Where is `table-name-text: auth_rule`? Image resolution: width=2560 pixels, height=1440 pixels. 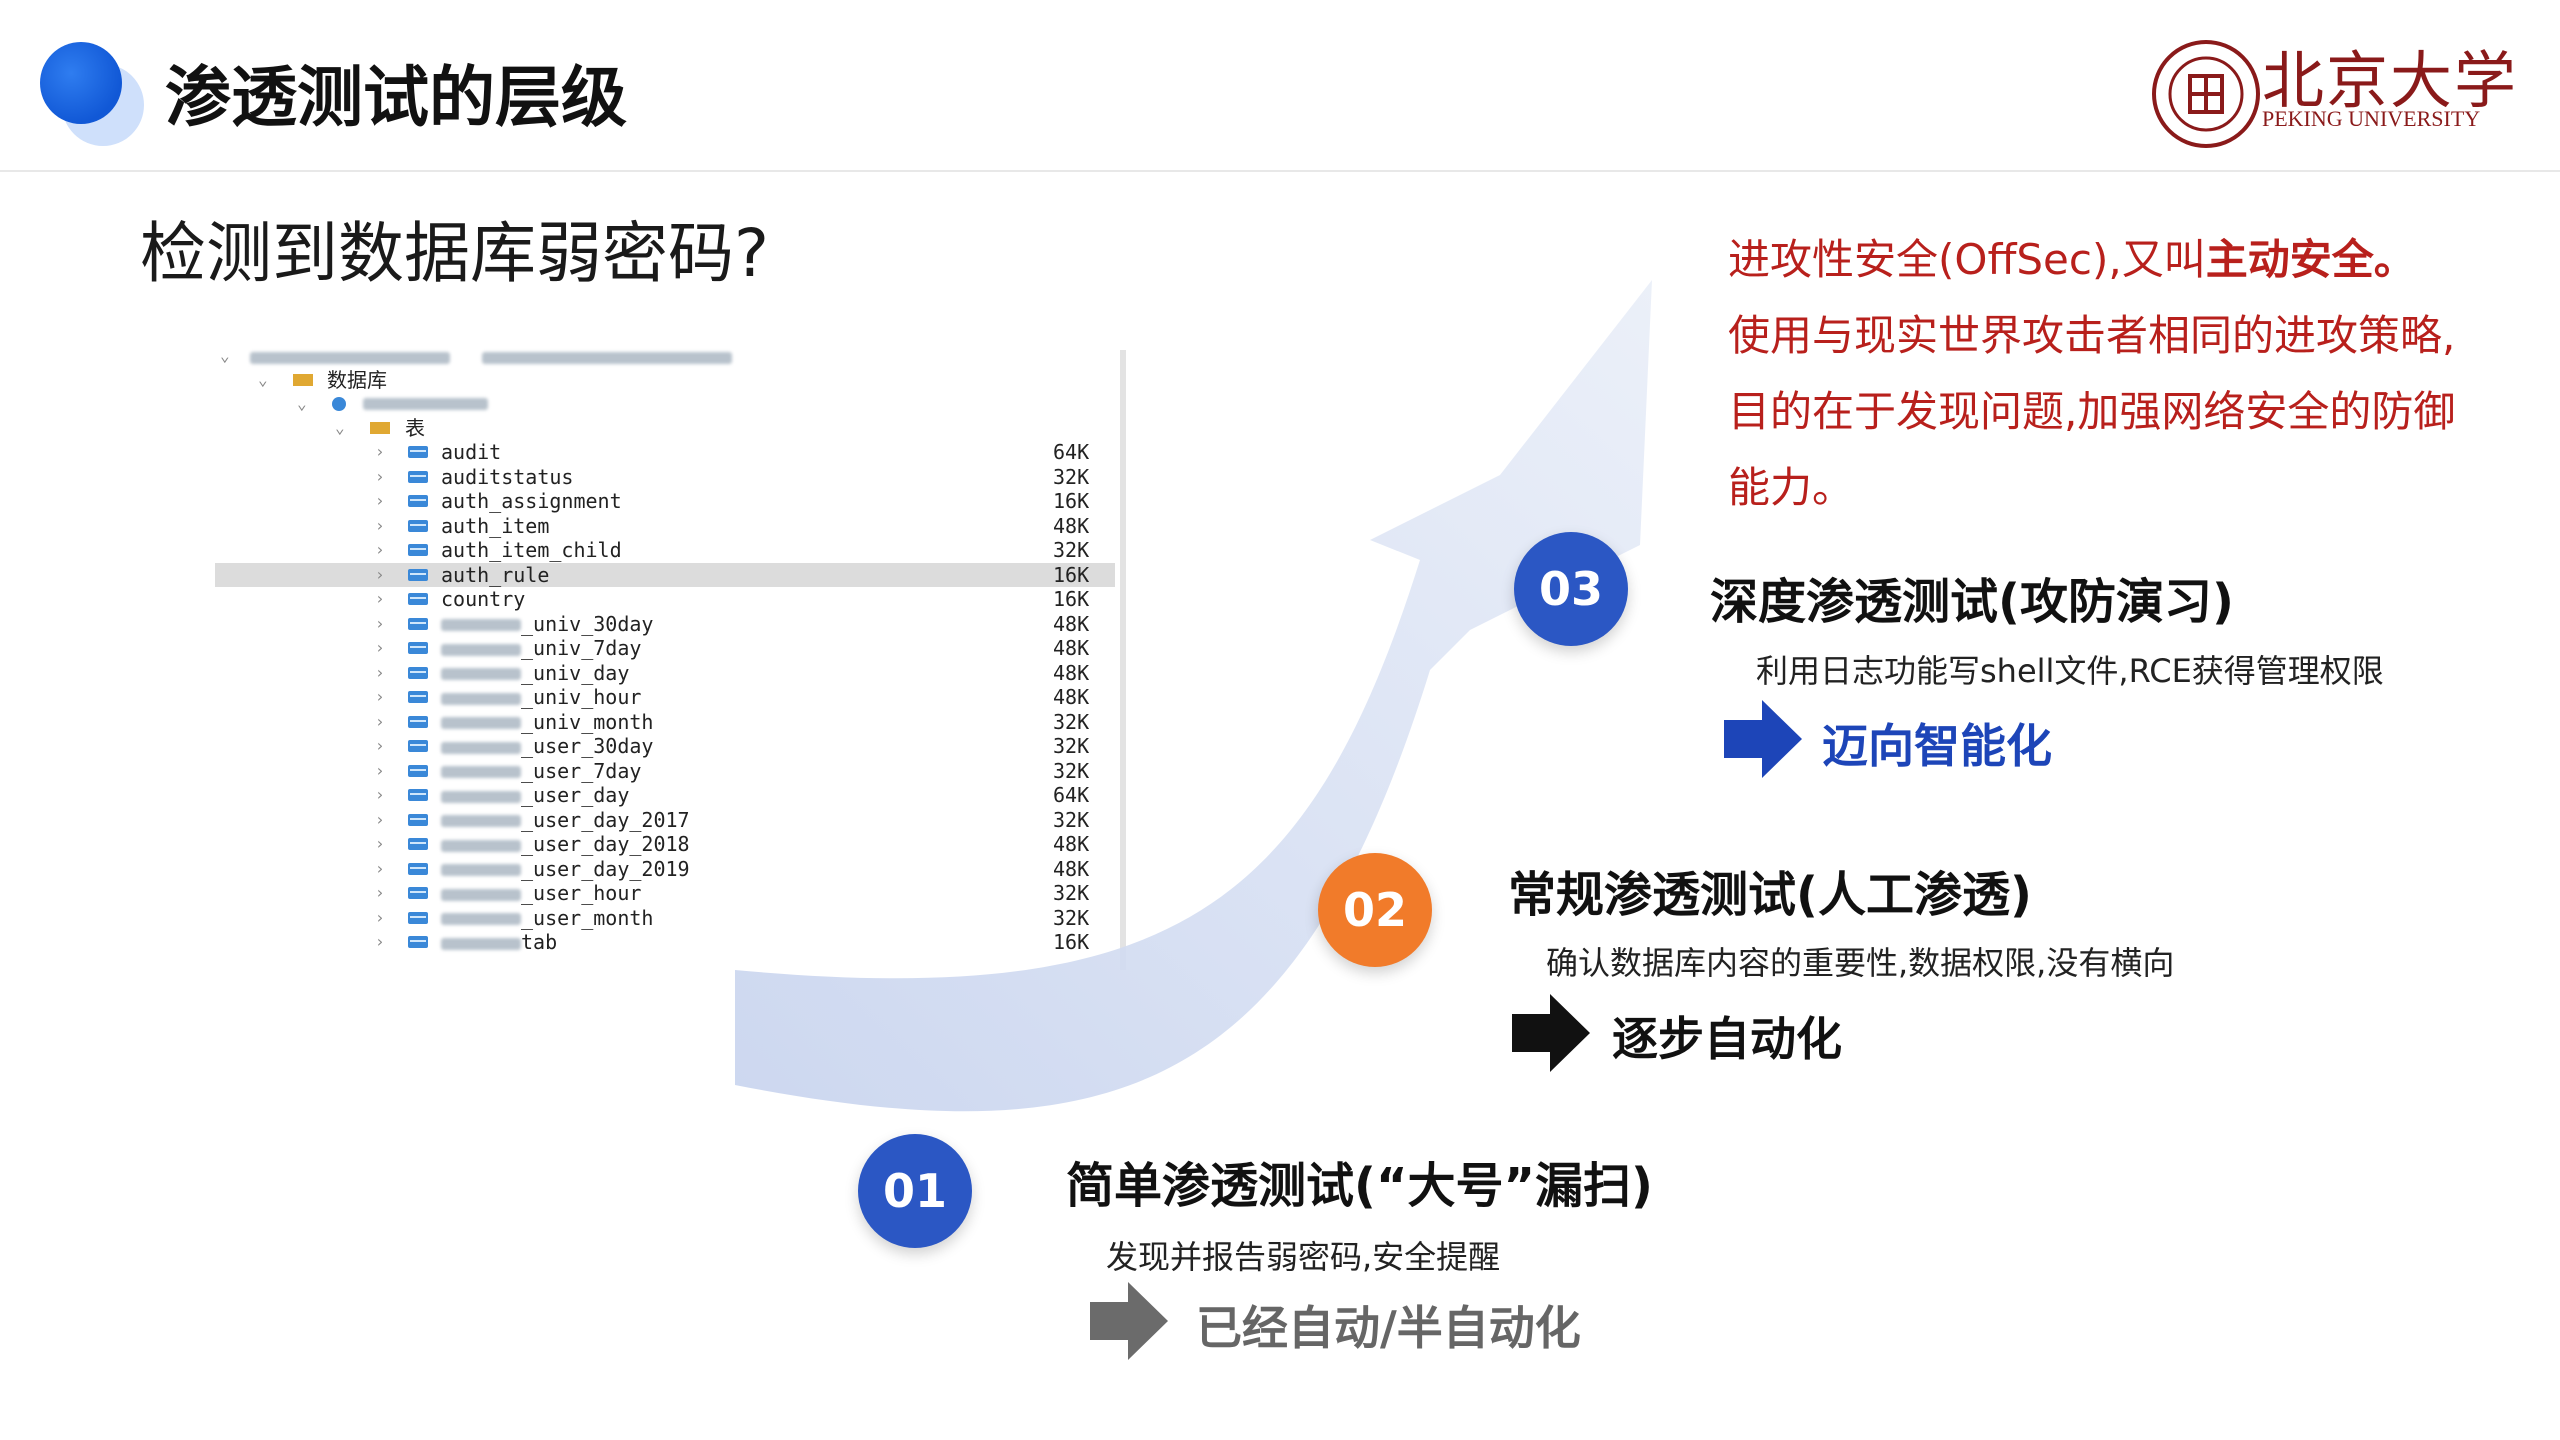
table-name-text: auth_rule is located at coordinates (495, 574).